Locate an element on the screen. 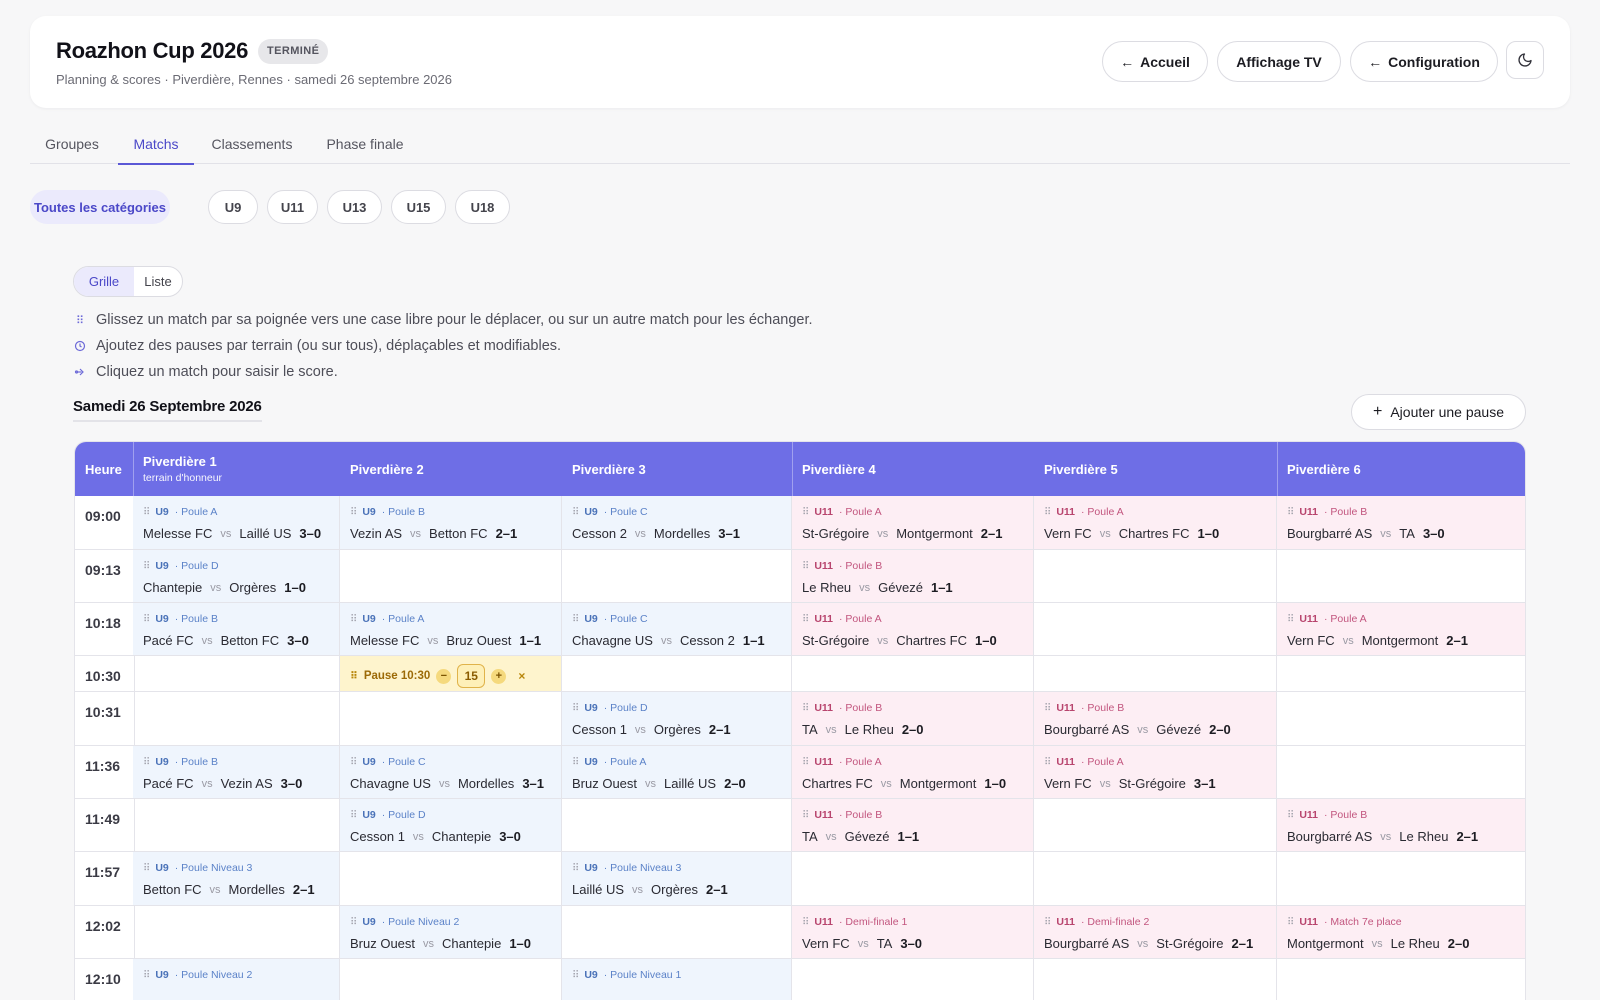 The image size is (1600, 1000). match-card: ⠿ U9 · Poule B Pacé FC vs Vezin AS 3–0 is located at coordinates (236, 772).